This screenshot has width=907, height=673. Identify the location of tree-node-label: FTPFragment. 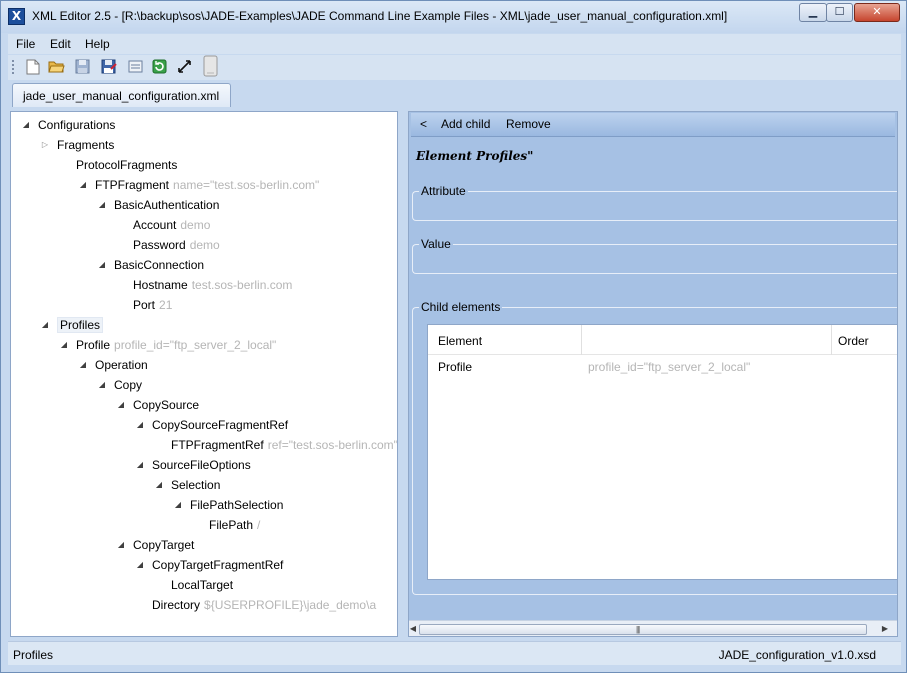
(132, 185).